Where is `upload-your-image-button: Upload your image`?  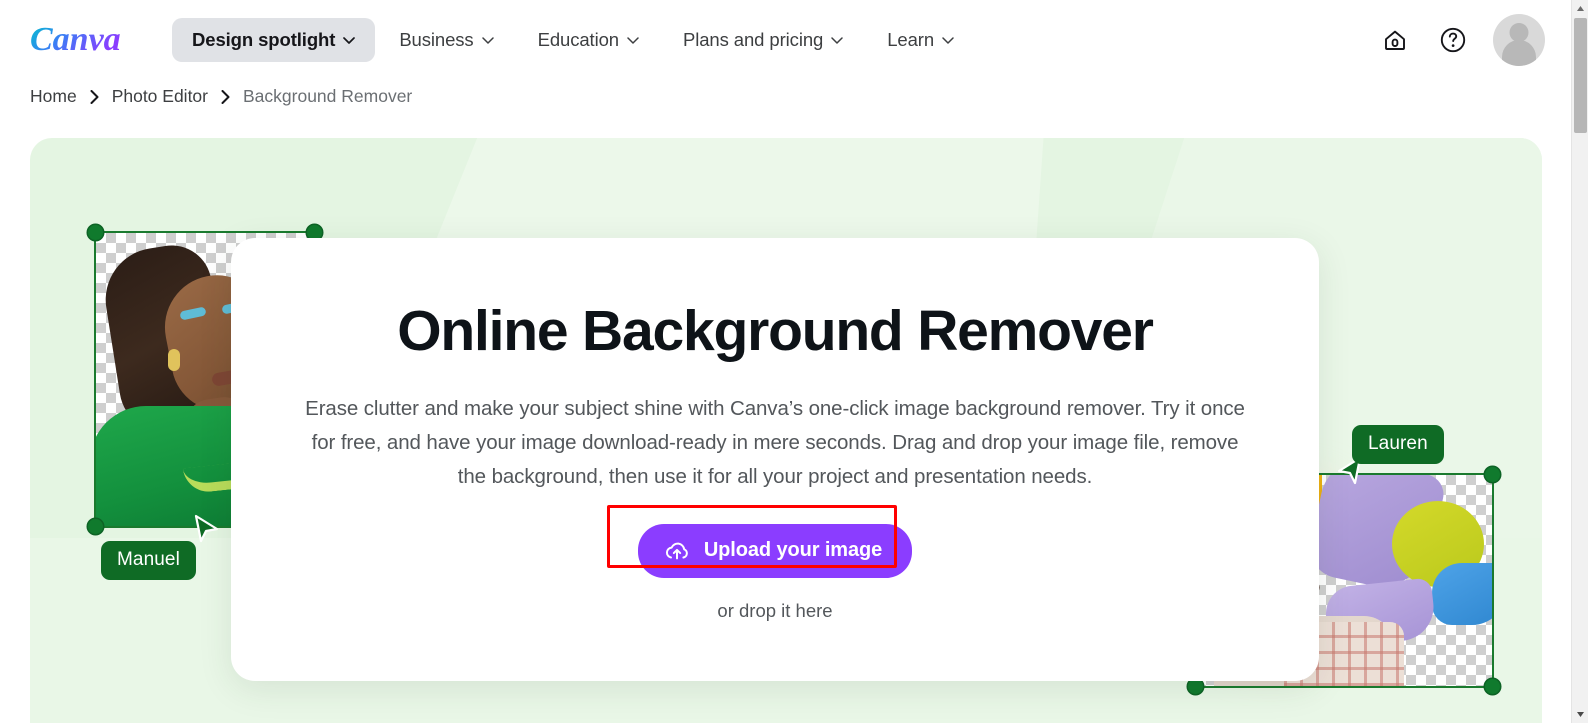 upload-your-image-button: Upload your image is located at coordinates (775, 550).